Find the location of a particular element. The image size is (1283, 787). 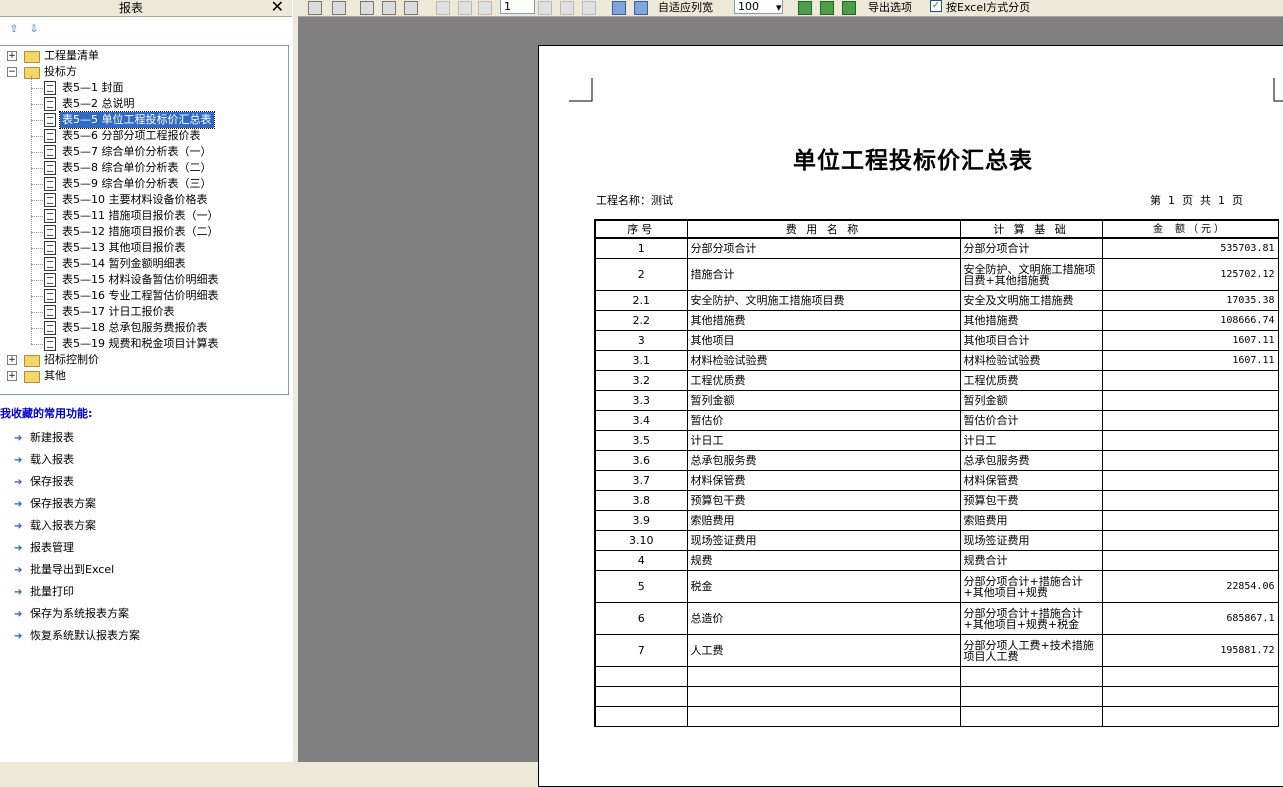

table-cell: 总承包服务费 is located at coordinates (1031, 460).